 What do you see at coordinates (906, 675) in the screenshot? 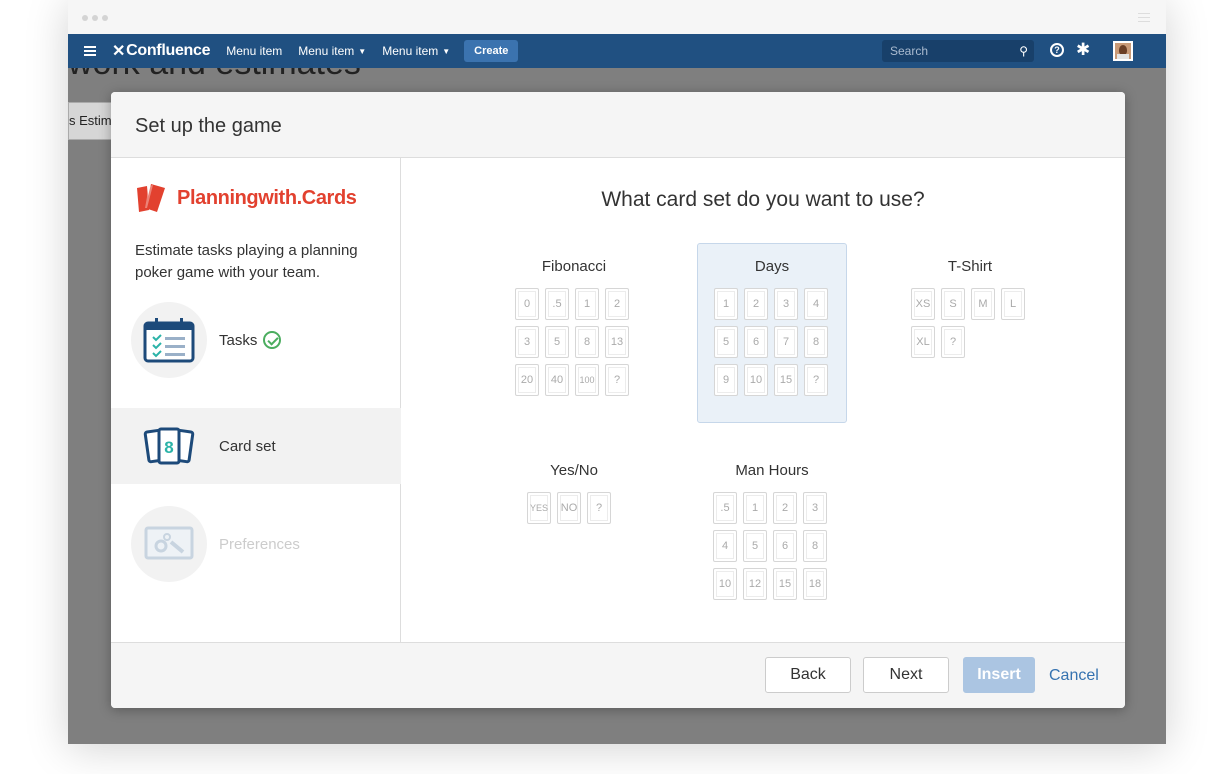
I see `next-button: Next` at bounding box center [906, 675].